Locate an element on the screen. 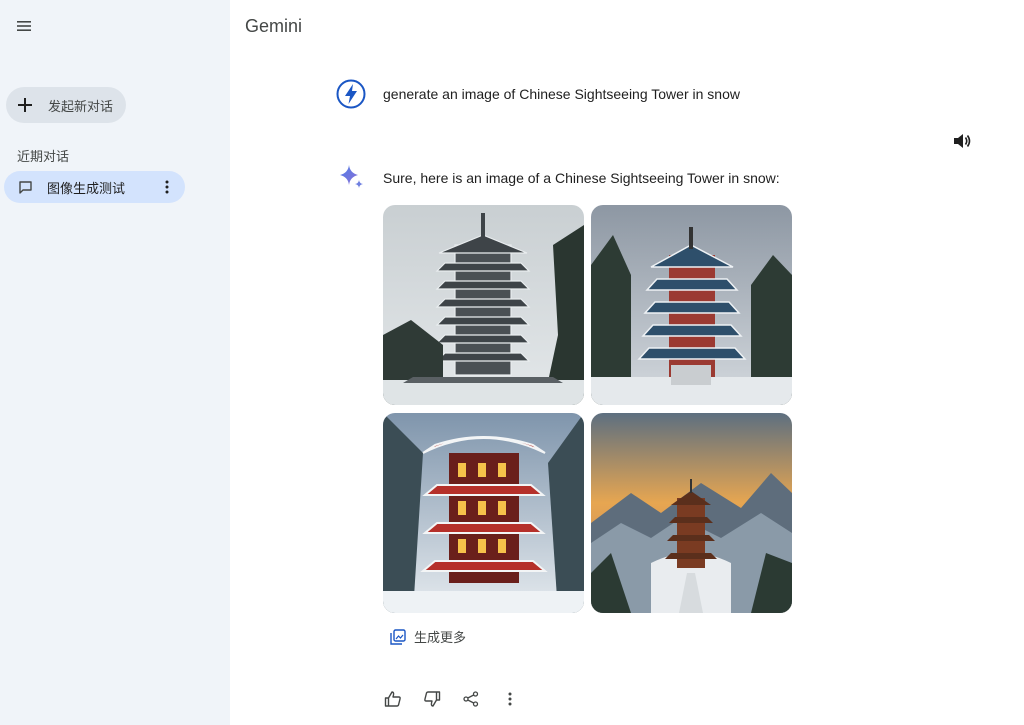  bolt-avatar-icon is located at coordinates (351, 94).